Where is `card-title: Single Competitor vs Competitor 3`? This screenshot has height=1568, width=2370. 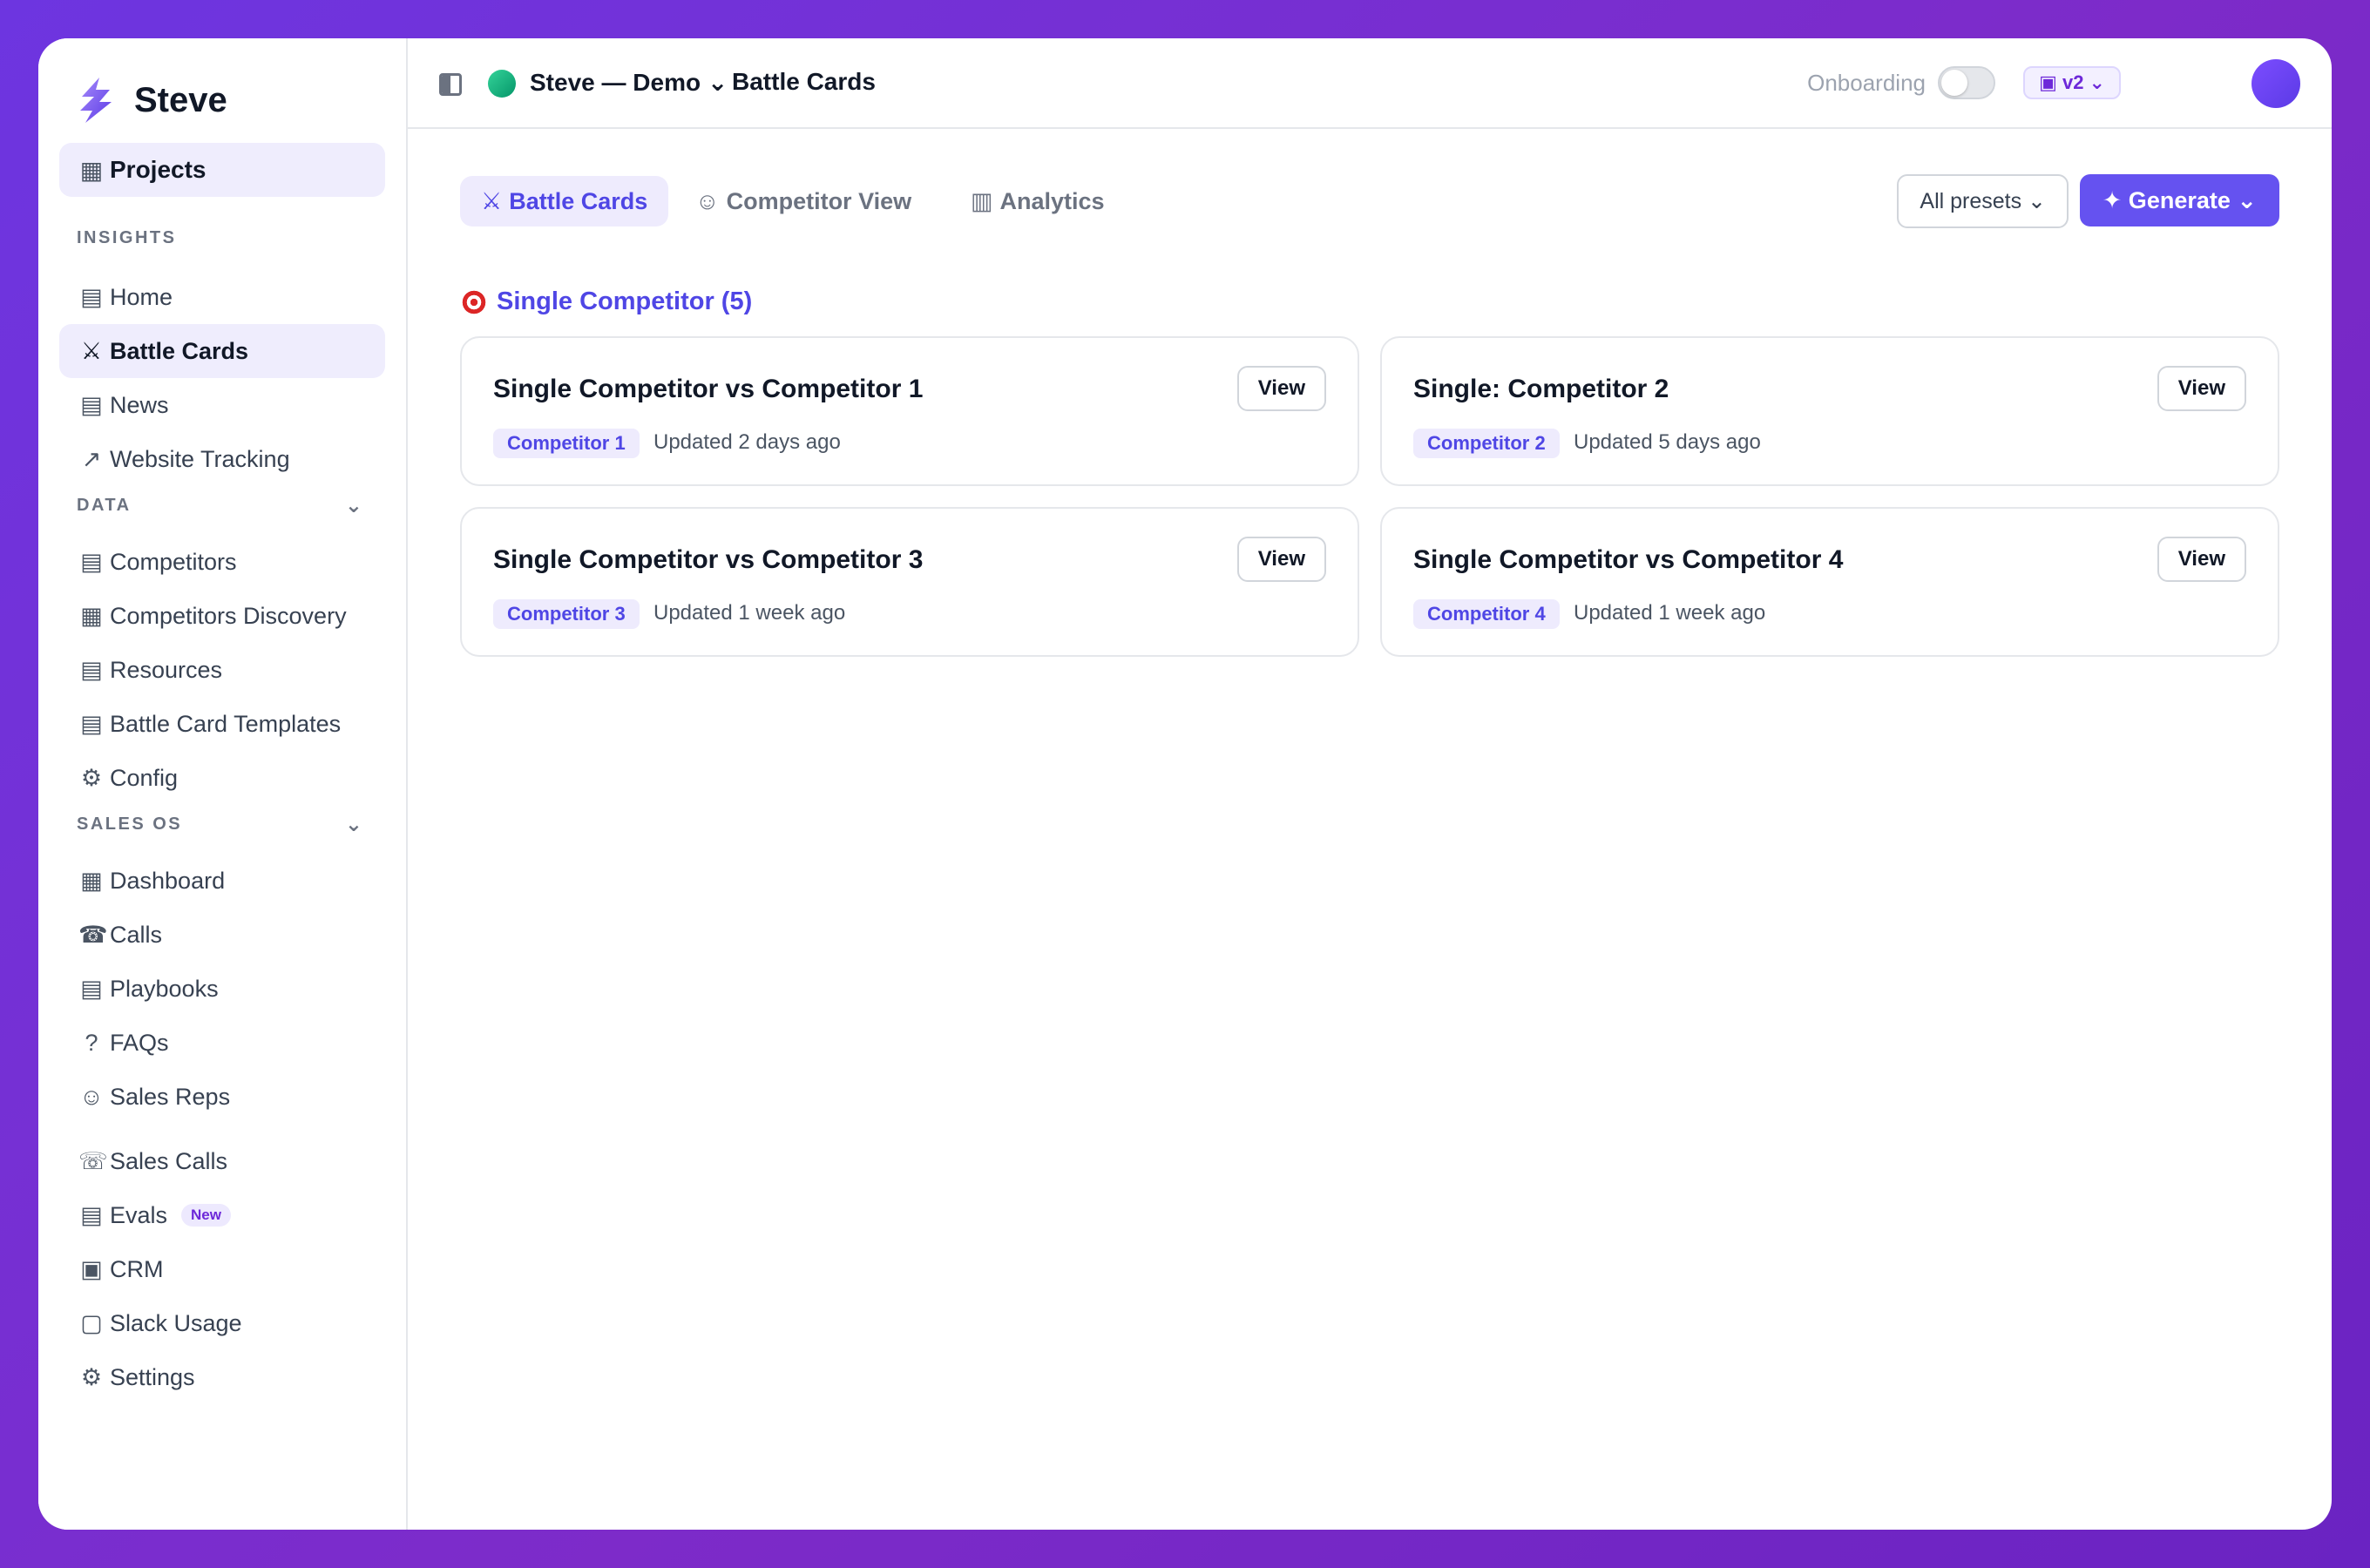
card-title: Single Competitor vs Competitor 3 is located at coordinates (708, 560).